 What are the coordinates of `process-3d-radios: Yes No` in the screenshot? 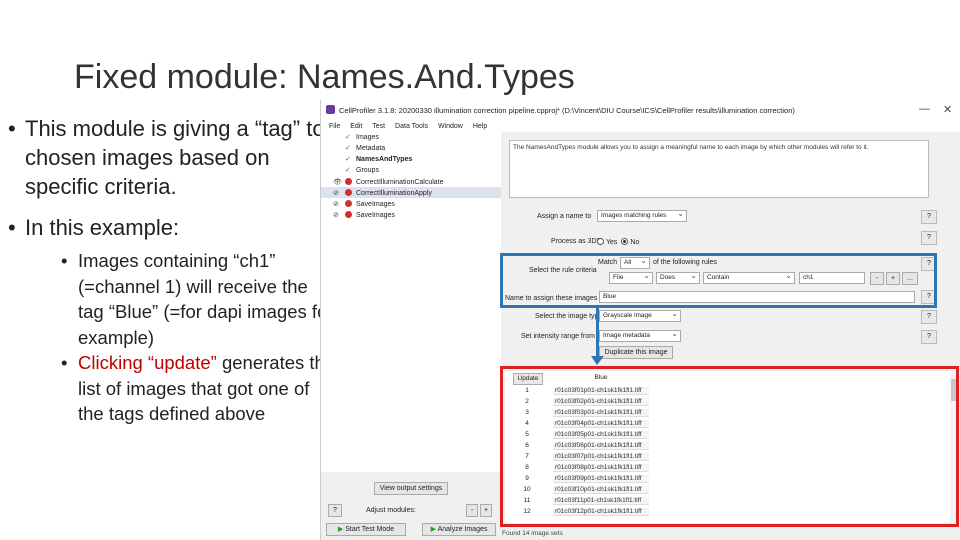 It's located at (616, 242).